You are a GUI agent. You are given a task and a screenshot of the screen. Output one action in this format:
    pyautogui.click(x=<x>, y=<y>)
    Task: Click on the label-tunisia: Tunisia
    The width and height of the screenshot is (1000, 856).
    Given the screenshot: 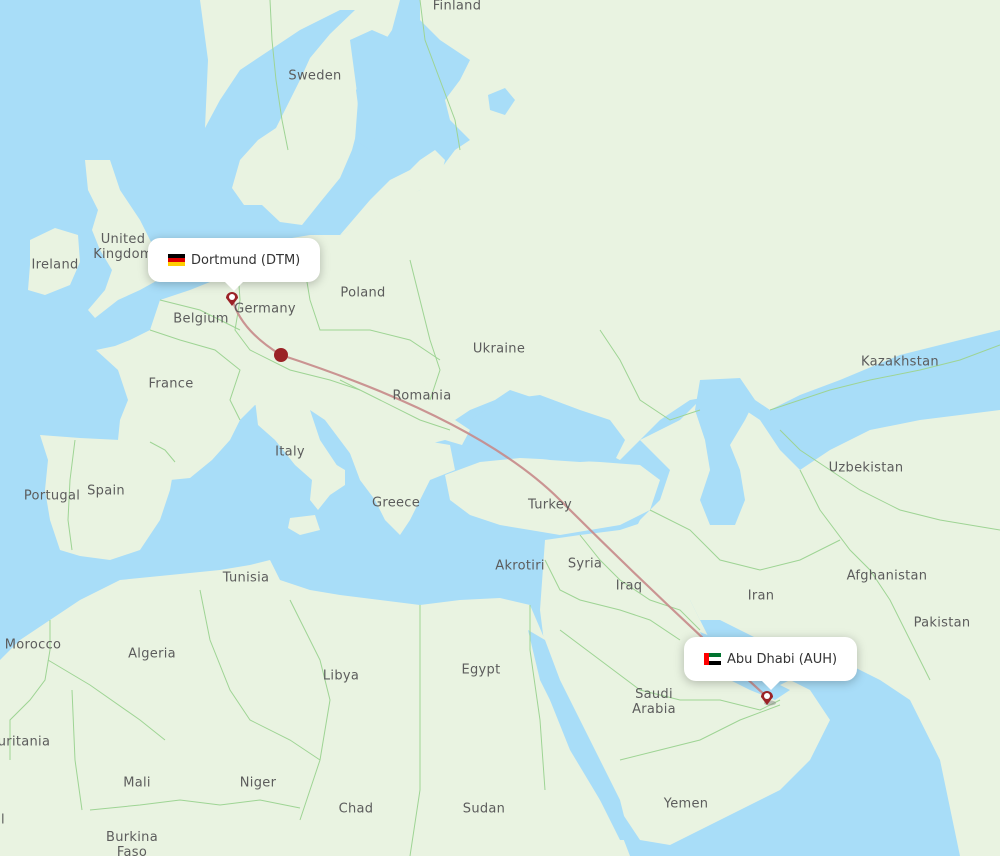 What is the action you would take?
    pyautogui.click(x=246, y=578)
    